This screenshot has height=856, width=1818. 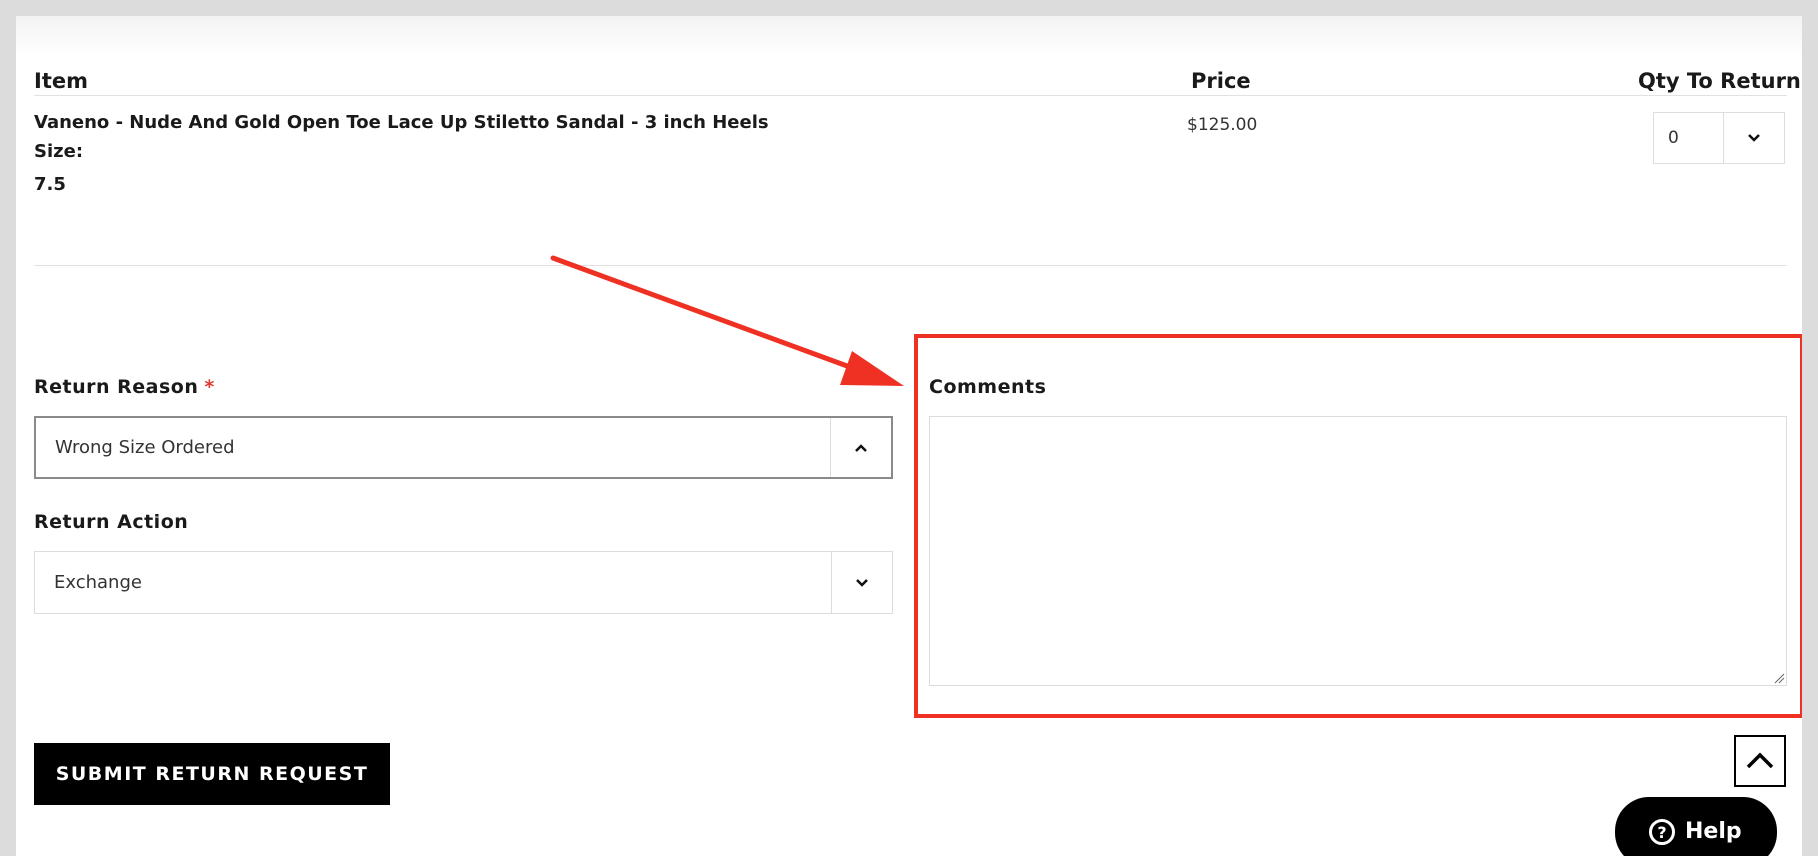 I want to click on annotation-arrow, so click(x=727, y=320).